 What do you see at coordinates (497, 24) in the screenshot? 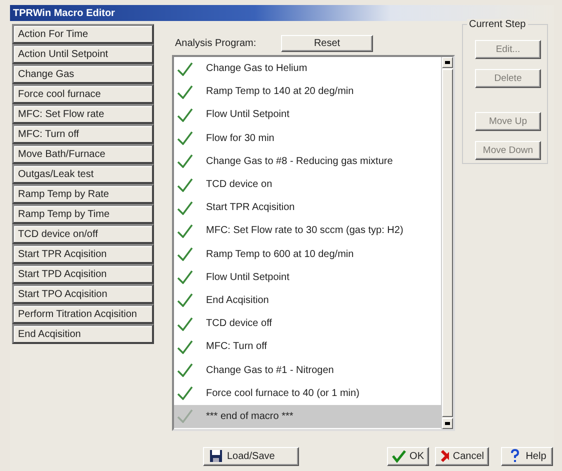
I see `group-title: Current Step` at bounding box center [497, 24].